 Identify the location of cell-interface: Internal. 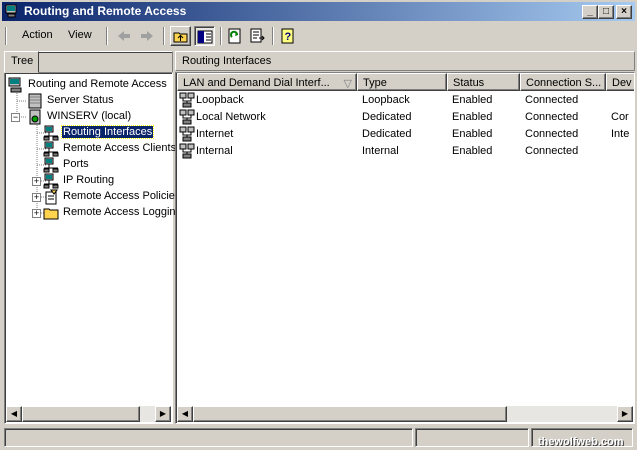
(214, 151).